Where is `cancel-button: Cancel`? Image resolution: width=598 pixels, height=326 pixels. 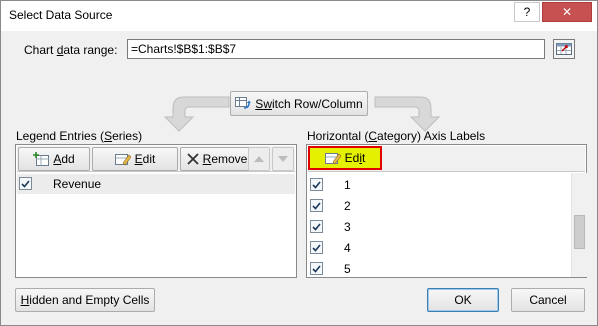 cancel-button: Cancel is located at coordinates (548, 300).